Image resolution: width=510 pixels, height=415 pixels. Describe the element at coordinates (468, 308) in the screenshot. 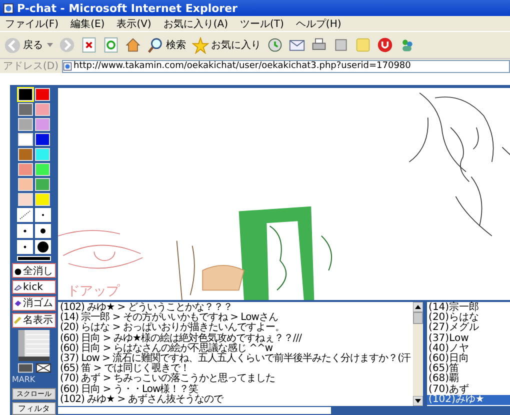

I see `user-list-item: (14)宗一郎` at that location.